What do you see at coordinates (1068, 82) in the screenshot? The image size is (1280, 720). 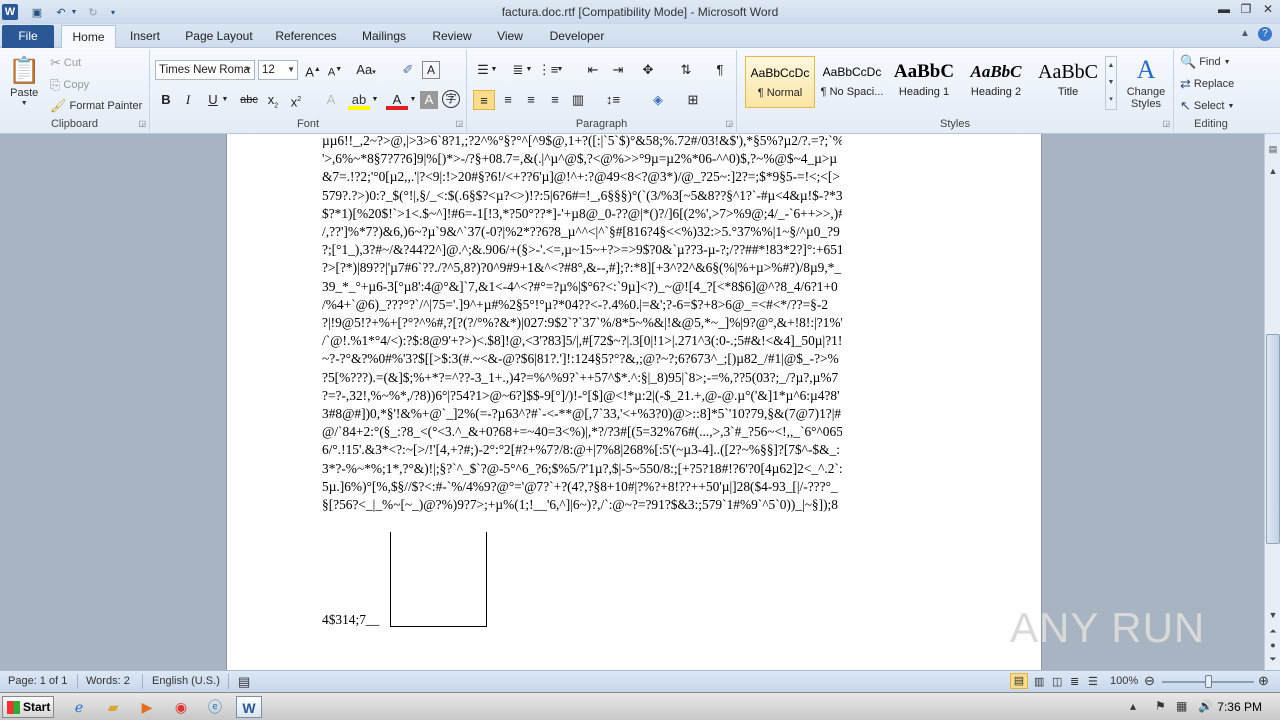 I see `style-title: AaBbC Title` at bounding box center [1068, 82].